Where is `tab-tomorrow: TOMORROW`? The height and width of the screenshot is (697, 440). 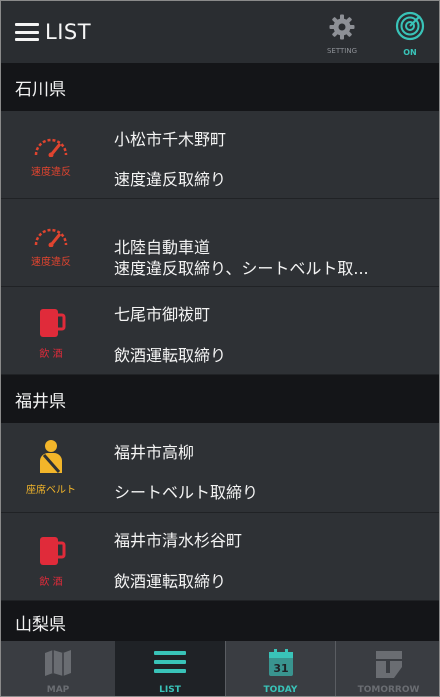
tab-tomorrow: TOMORROW is located at coordinates (387, 668).